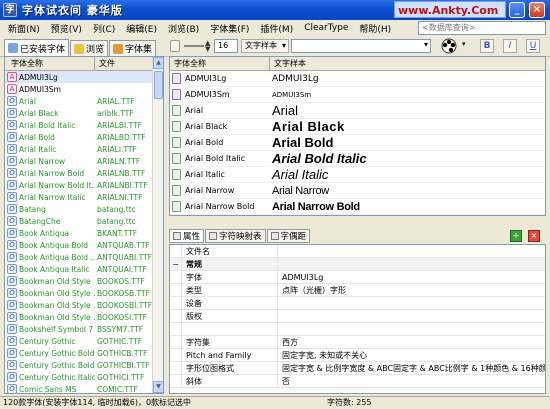 This screenshot has height=409, width=550. I want to click on scroll-down-icon: ▼, so click(158, 387).